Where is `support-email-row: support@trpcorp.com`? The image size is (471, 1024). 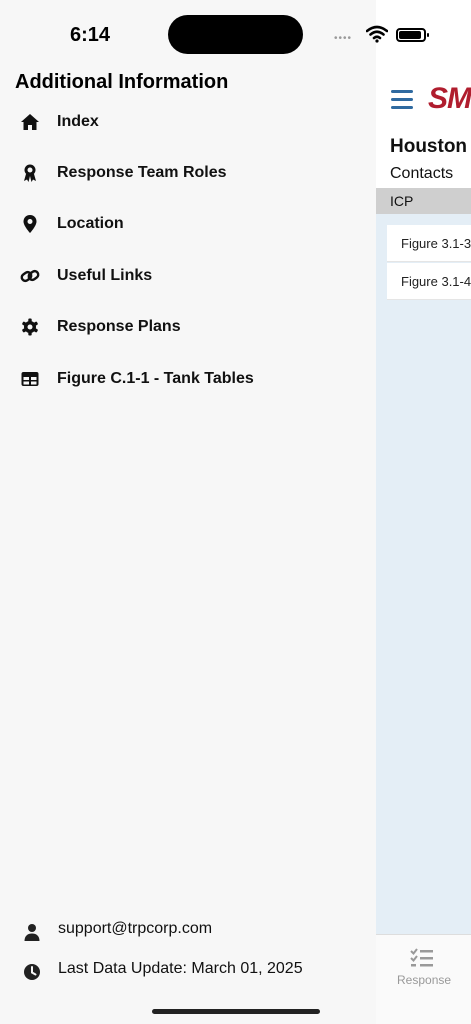 support-email-row: support@trpcorp.com is located at coordinates (188, 931).